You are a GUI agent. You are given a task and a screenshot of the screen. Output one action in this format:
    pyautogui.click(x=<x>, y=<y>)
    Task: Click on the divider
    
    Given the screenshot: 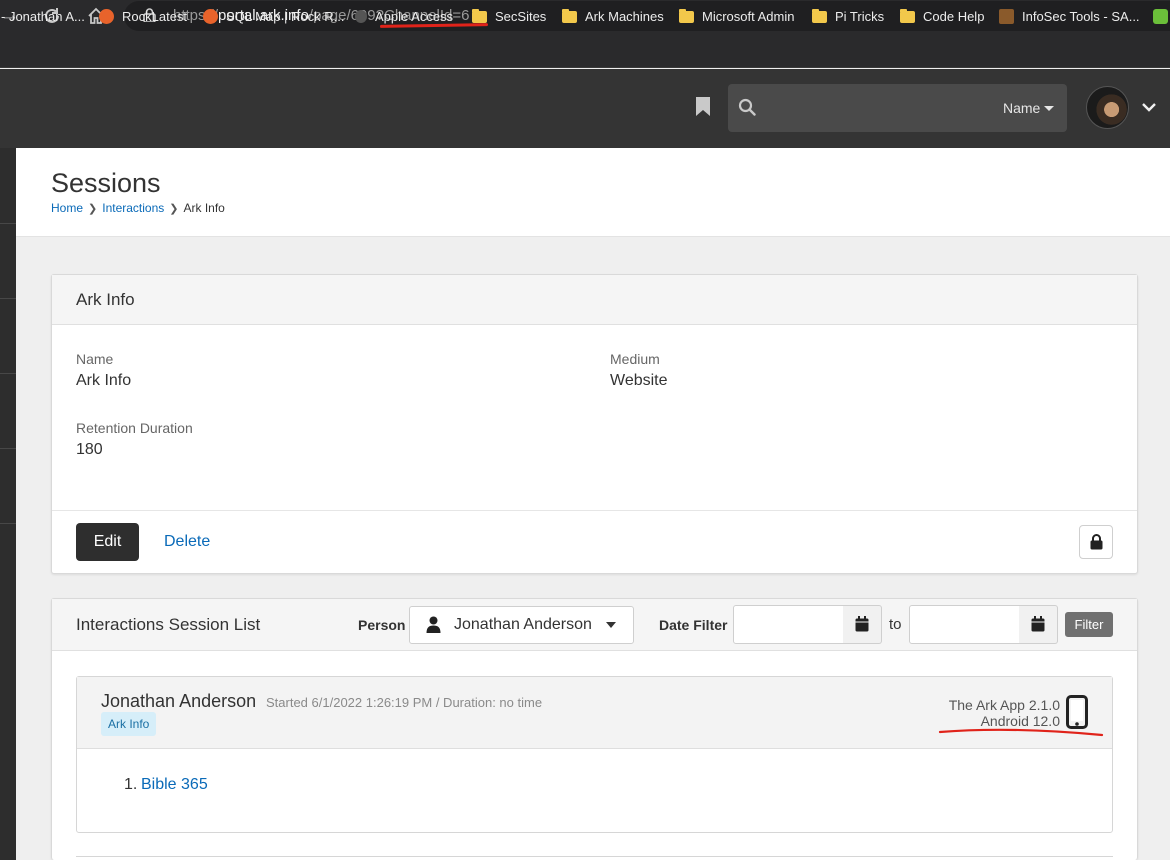 What is the action you would take?
    pyautogui.click(x=594, y=510)
    